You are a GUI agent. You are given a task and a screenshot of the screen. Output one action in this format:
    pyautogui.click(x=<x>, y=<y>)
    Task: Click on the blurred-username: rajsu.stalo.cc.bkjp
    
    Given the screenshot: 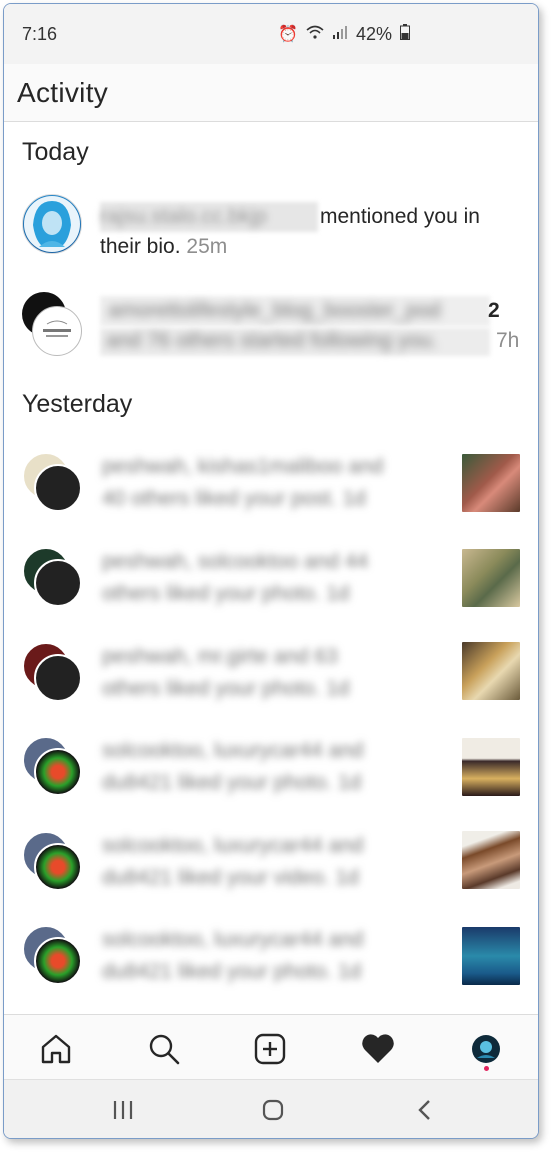 What is the action you would take?
    pyautogui.click(x=209, y=217)
    